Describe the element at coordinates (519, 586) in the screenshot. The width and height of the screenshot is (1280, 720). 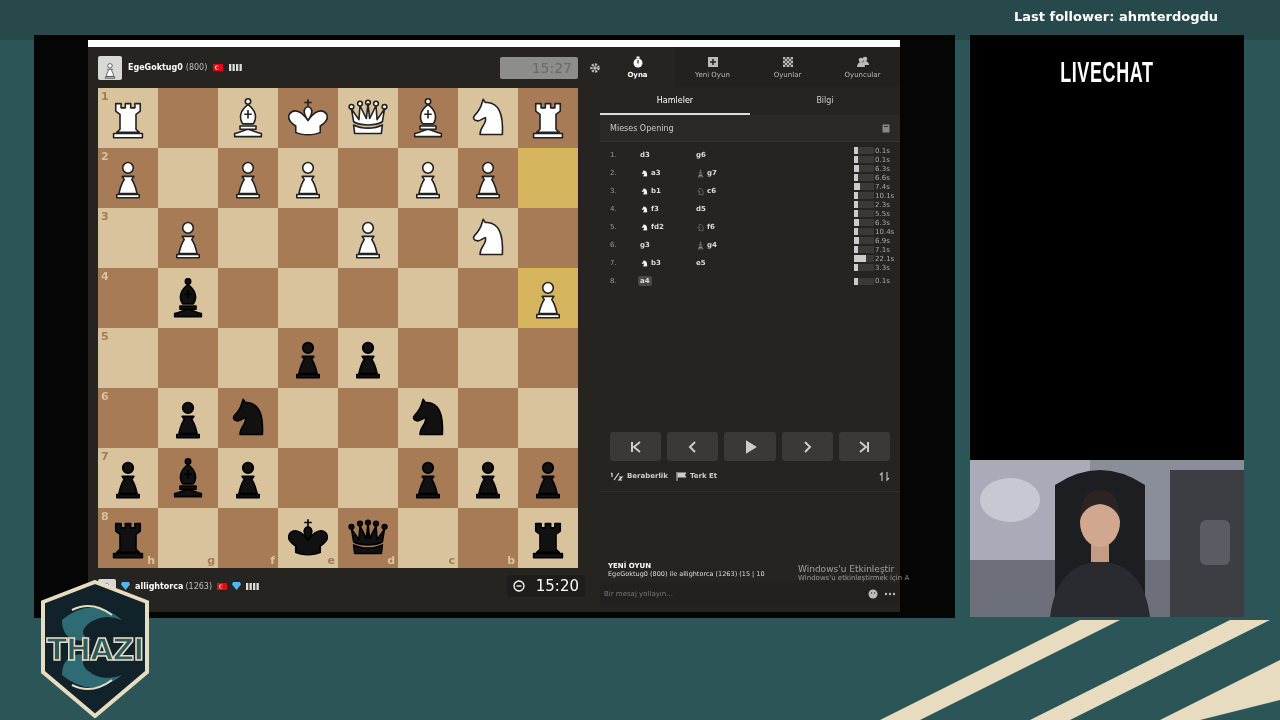
I see `clock-icon` at that location.